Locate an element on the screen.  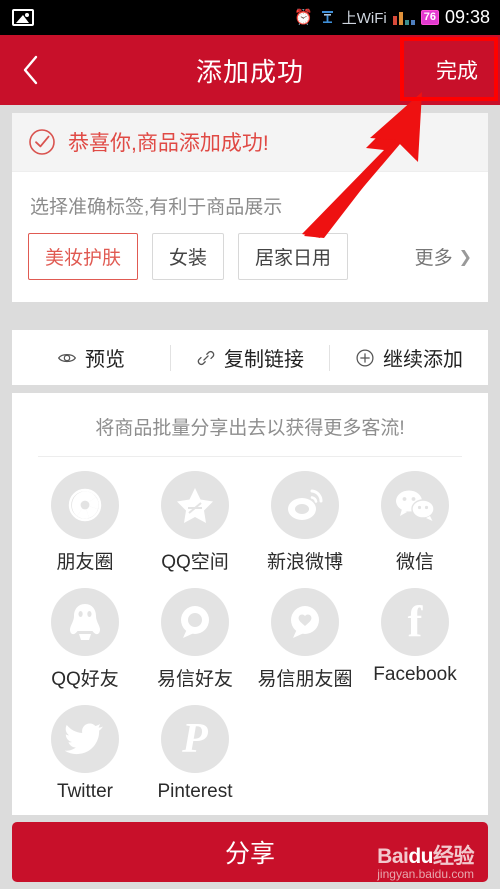
photo-icon is located at coordinates (23, 17).